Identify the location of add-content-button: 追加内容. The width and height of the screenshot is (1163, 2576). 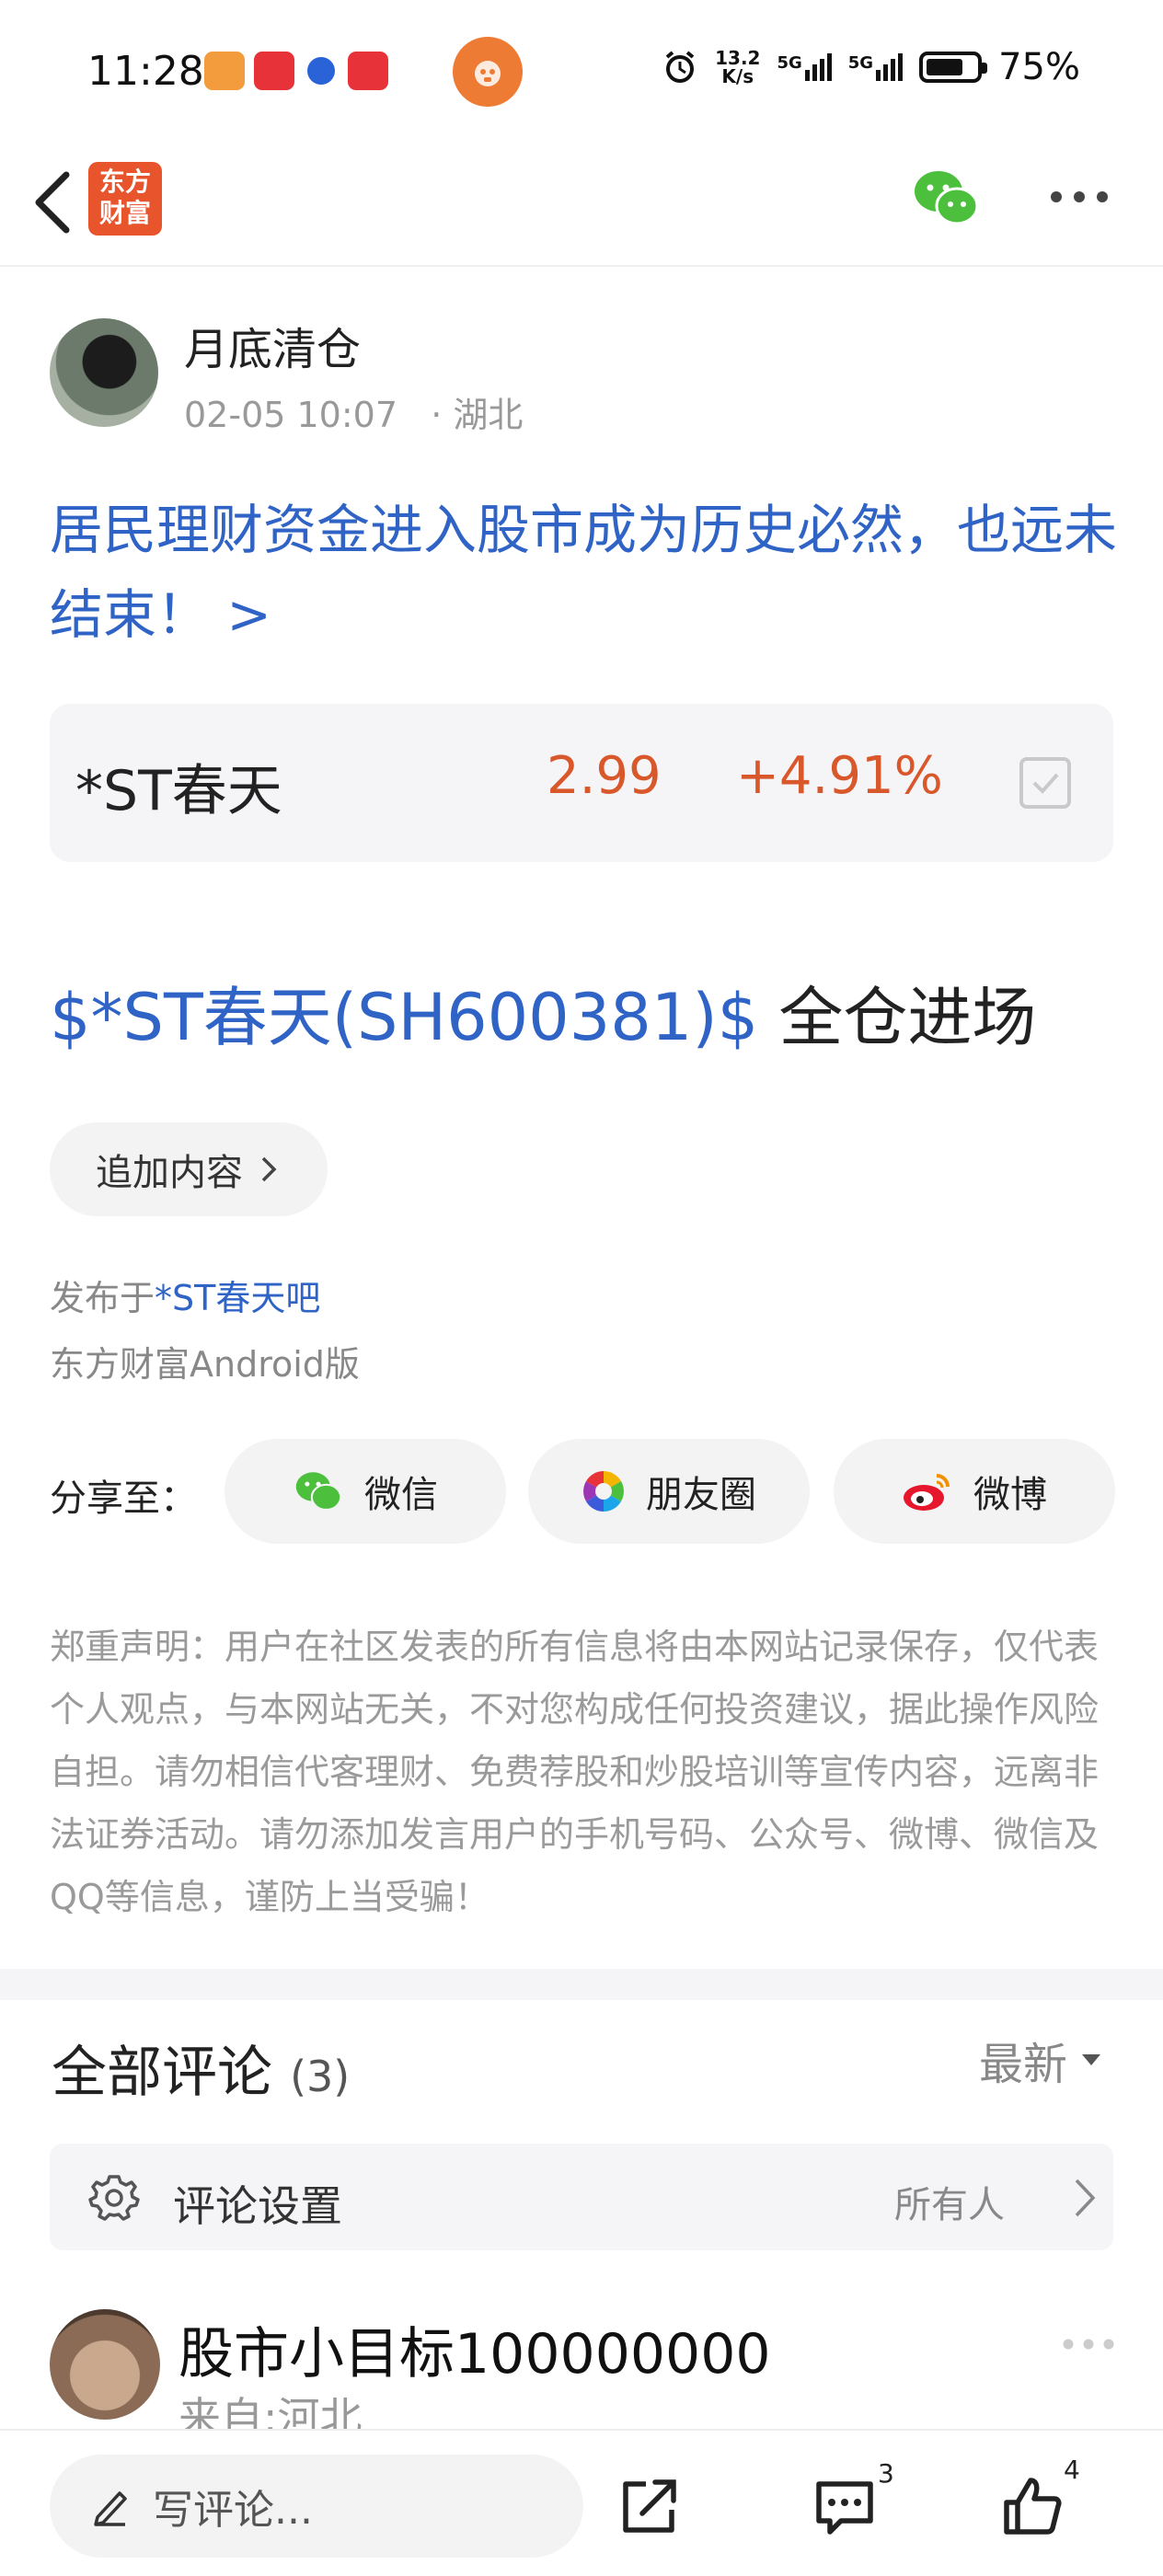
(189, 1169).